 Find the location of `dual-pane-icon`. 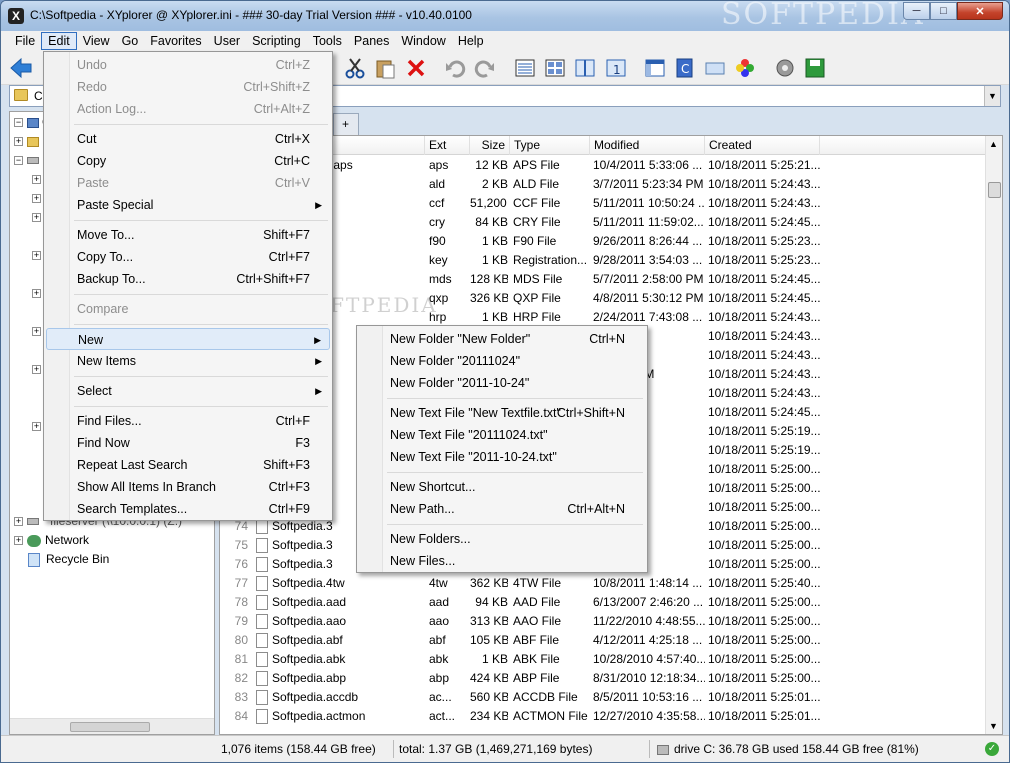

dual-pane-icon is located at coordinates (585, 68).